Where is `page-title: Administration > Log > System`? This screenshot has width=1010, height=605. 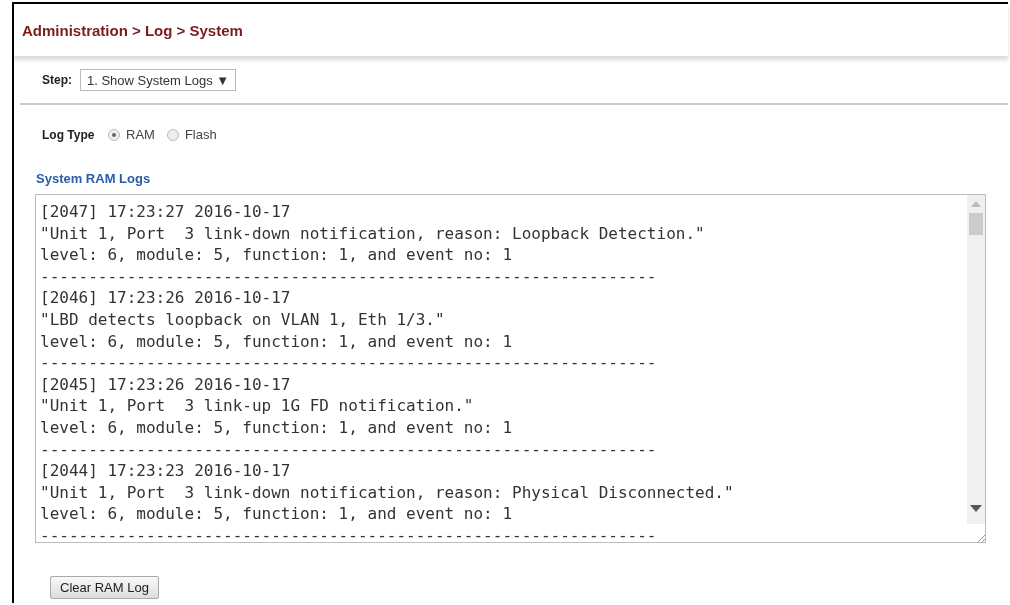
page-title: Administration > Log > System is located at coordinates (132, 30).